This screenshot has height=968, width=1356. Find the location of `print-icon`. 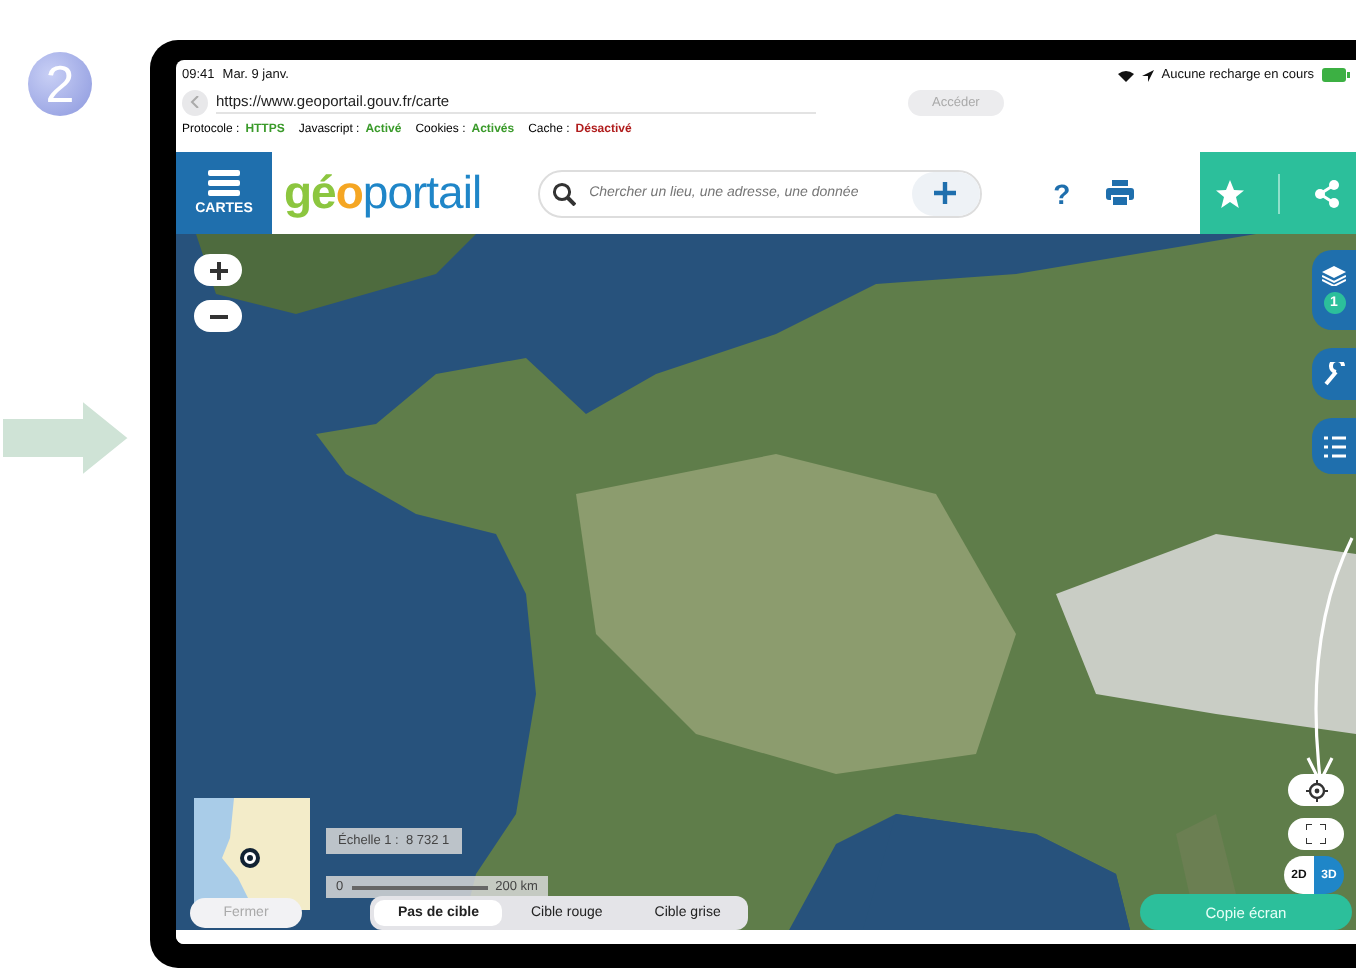

print-icon is located at coordinates (1120, 193).